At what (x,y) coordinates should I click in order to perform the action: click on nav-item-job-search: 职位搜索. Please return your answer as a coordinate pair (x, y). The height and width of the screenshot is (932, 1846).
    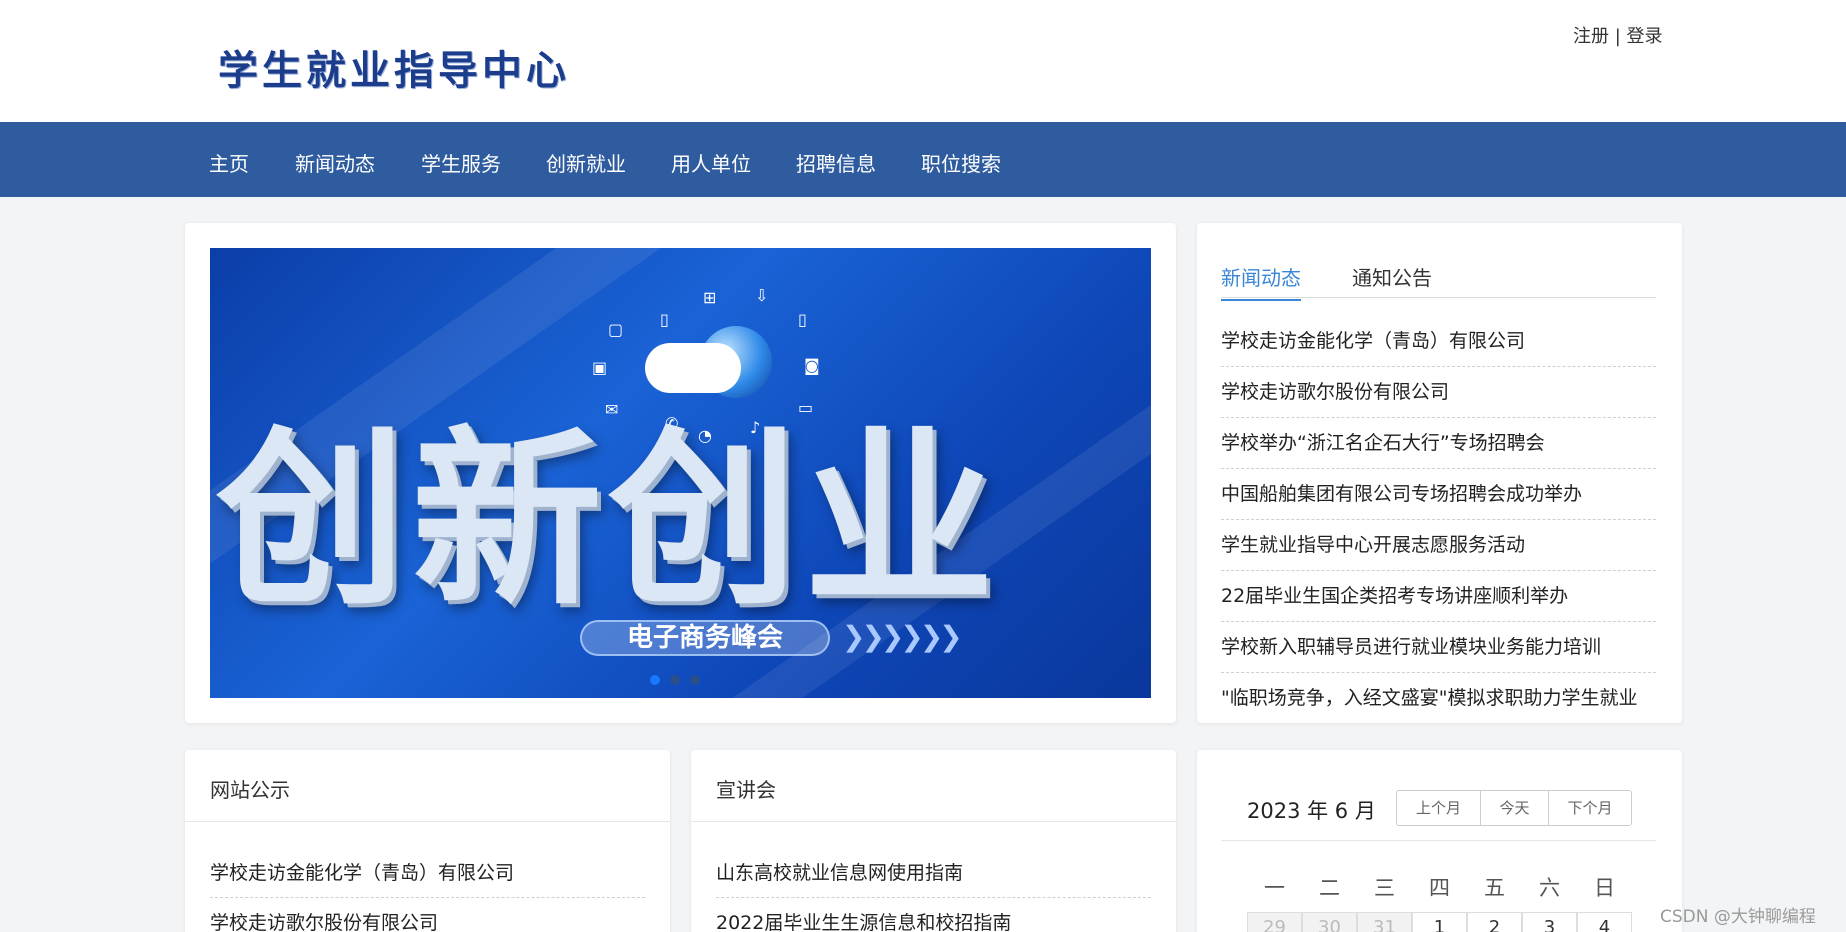
    Looking at the image, I should click on (961, 162).